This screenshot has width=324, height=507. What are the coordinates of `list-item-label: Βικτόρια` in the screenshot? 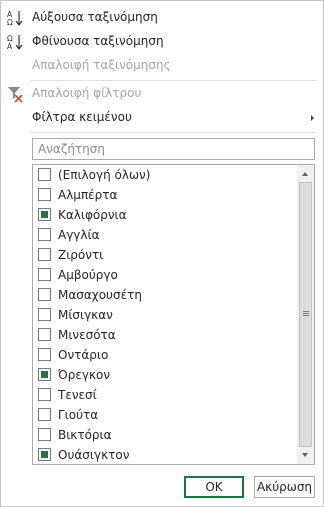 It's located at (85, 435).